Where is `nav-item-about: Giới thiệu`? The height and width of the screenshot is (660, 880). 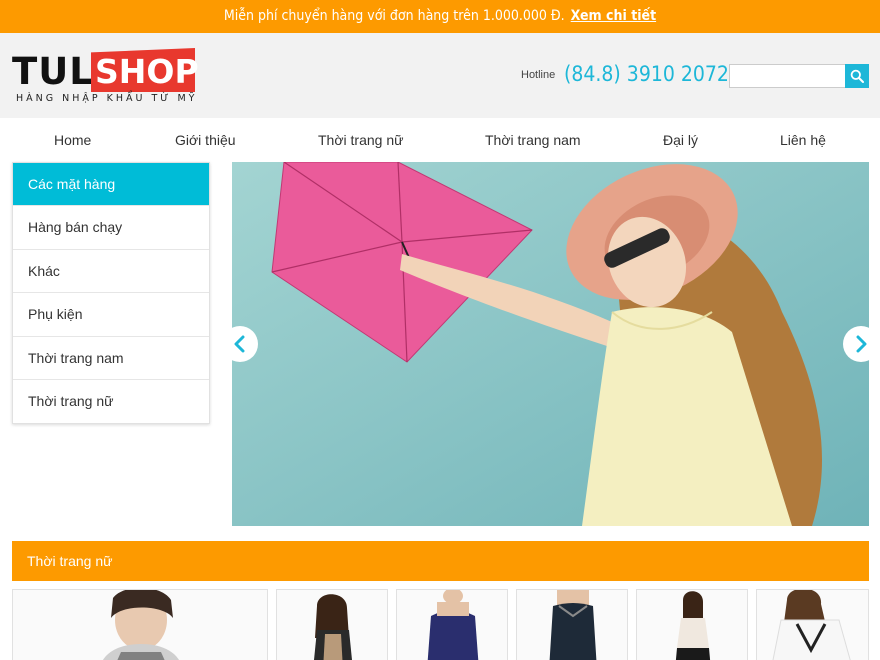
nav-item-about: Giới thiệu is located at coordinates (205, 140).